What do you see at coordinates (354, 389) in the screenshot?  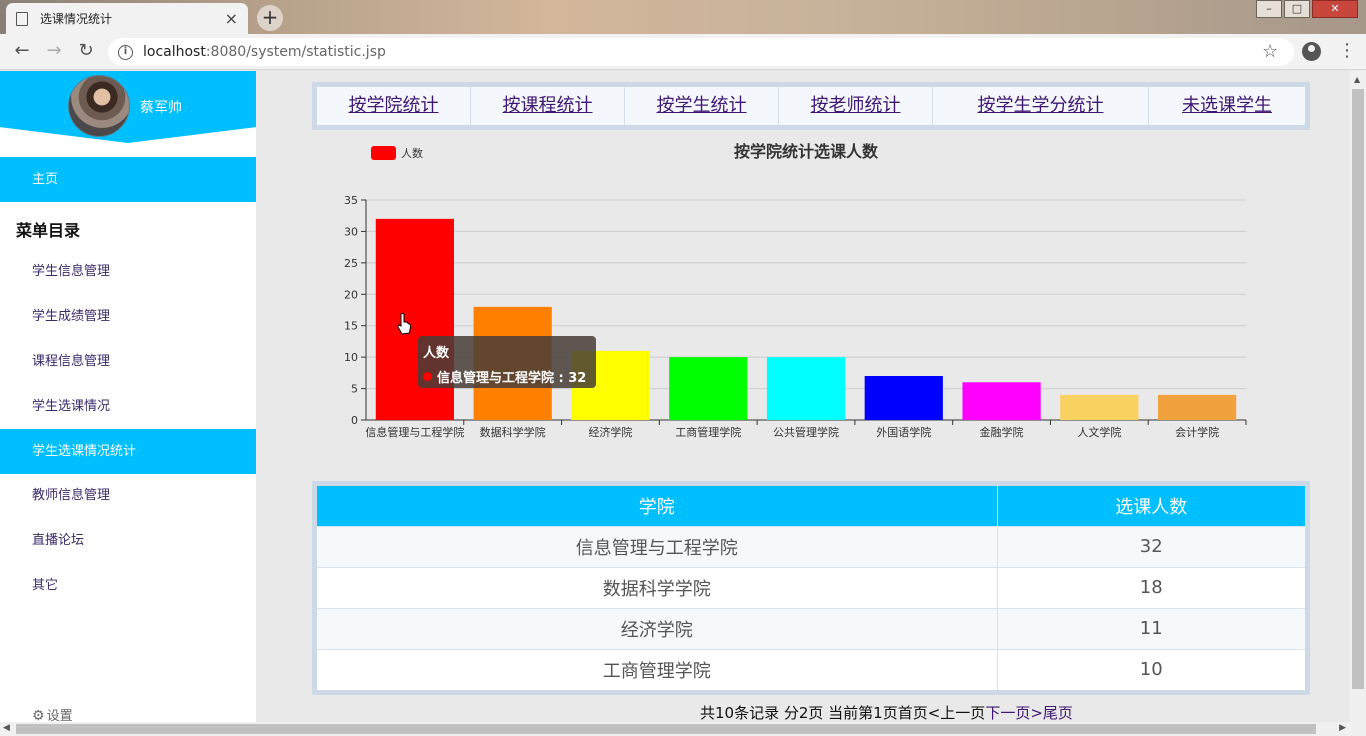 I see `y-tick-label: 5` at bounding box center [354, 389].